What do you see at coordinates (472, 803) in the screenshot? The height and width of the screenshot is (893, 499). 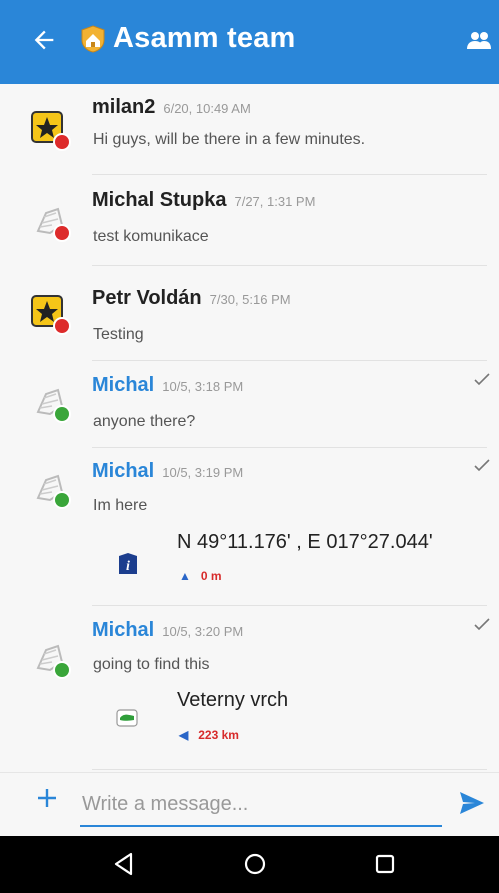 I see `send-icon` at bounding box center [472, 803].